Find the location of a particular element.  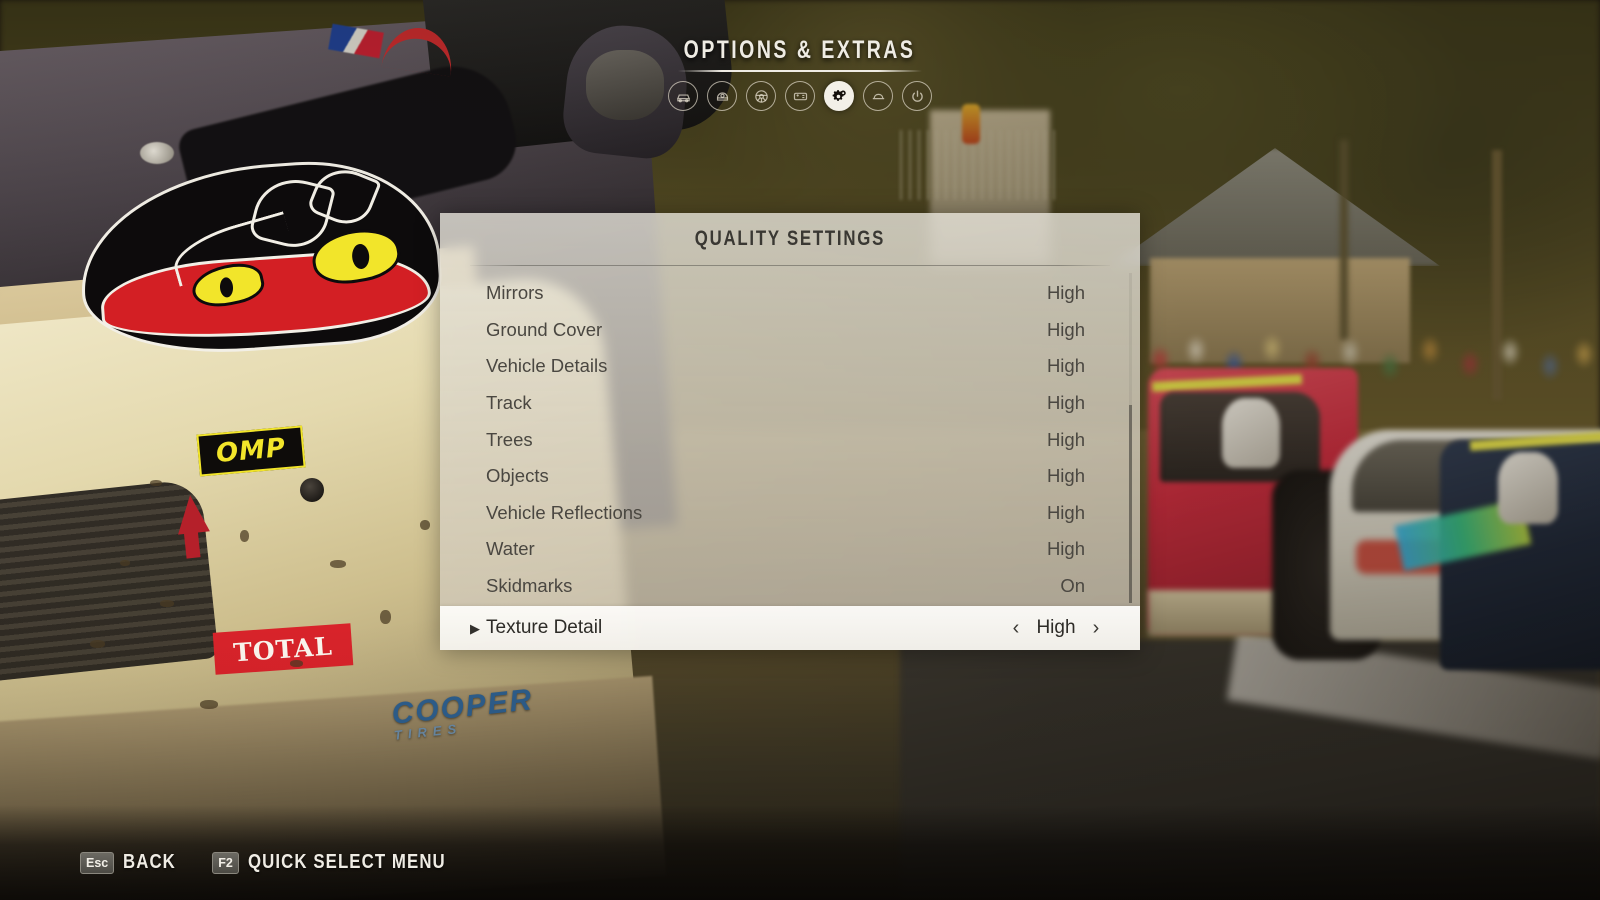

settings-row-label: Water is located at coordinates (510, 549).